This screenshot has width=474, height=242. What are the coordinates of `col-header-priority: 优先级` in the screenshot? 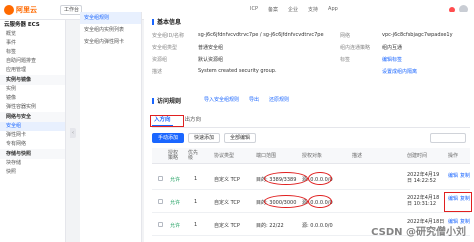 It's located at (193, 155).